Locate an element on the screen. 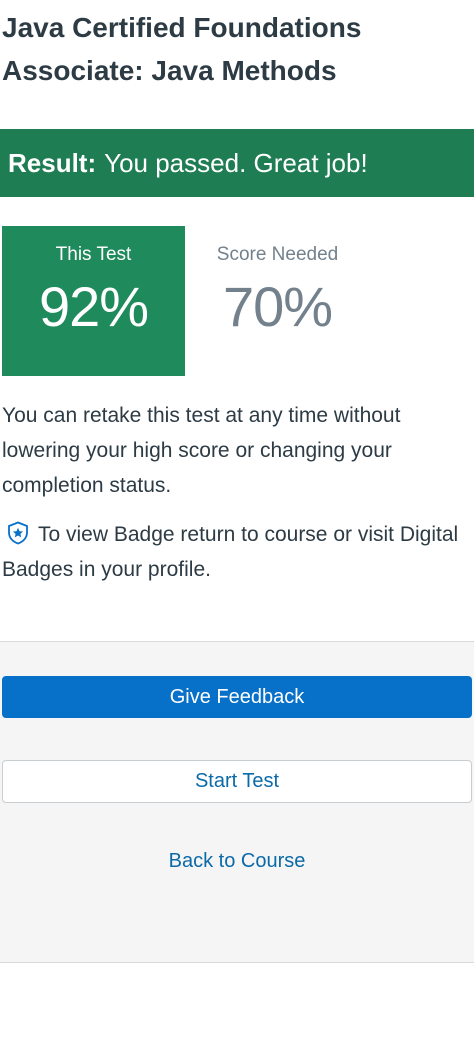 This screenshot has width=474, height=1053. score-needed-box: Score Needed 70% is located at coordinates (277, 301).